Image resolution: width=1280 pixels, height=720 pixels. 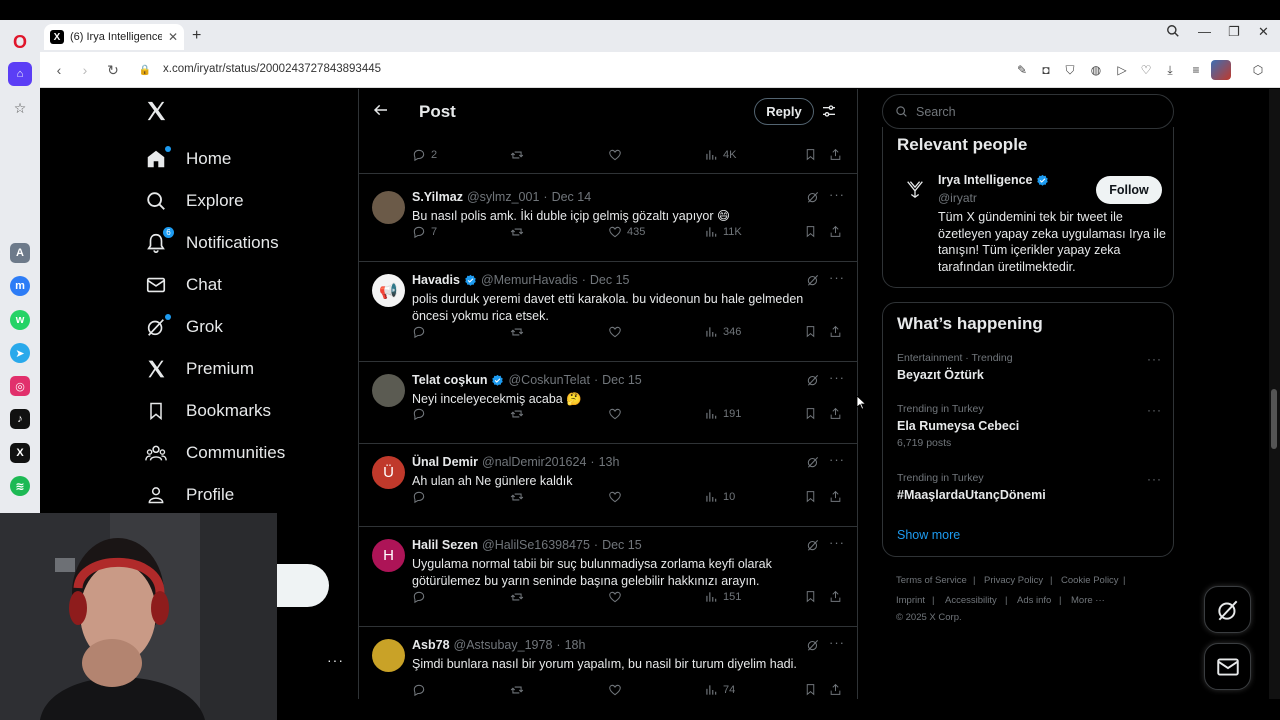 I want to click on back-arrow-icon, so click(x=381, y=110).